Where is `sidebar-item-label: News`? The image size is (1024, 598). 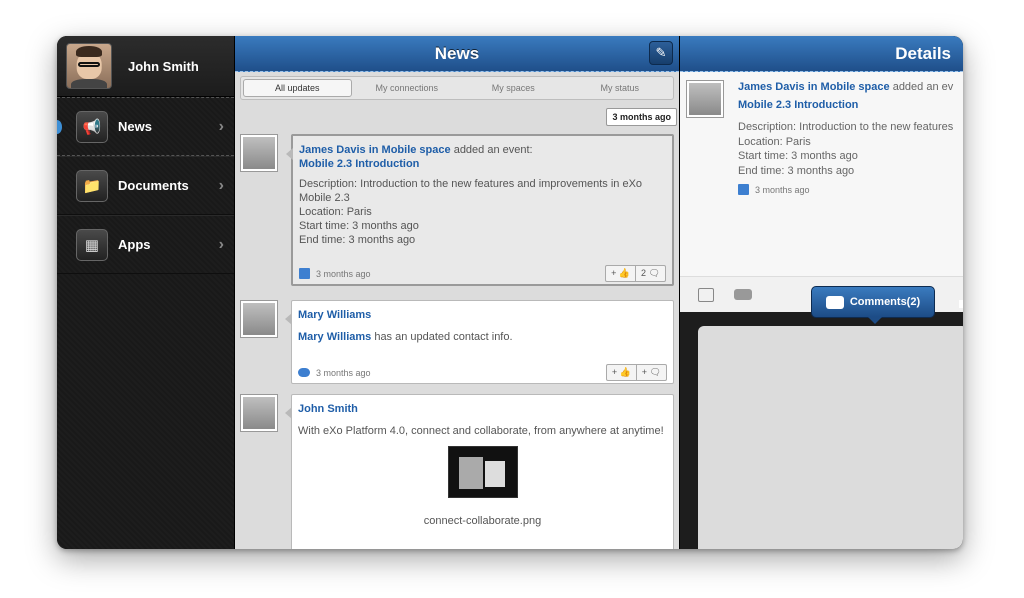
sidebar-item-label: News is located at coordinates (135, 126).